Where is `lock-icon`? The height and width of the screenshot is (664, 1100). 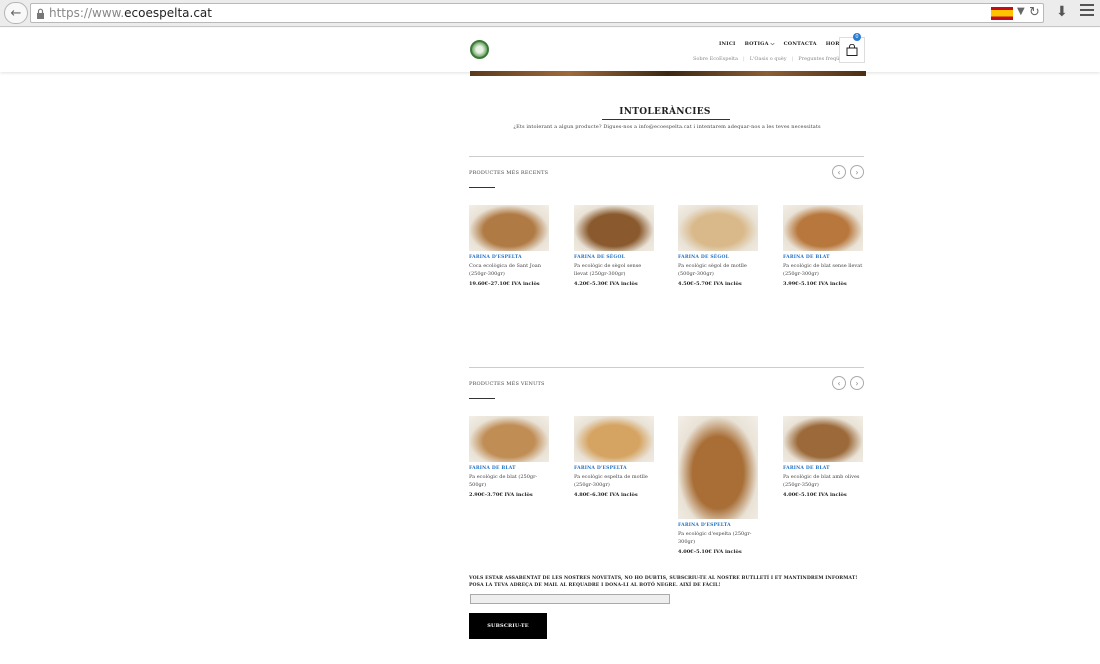
lock-icon is located at coordinates (40, 13).